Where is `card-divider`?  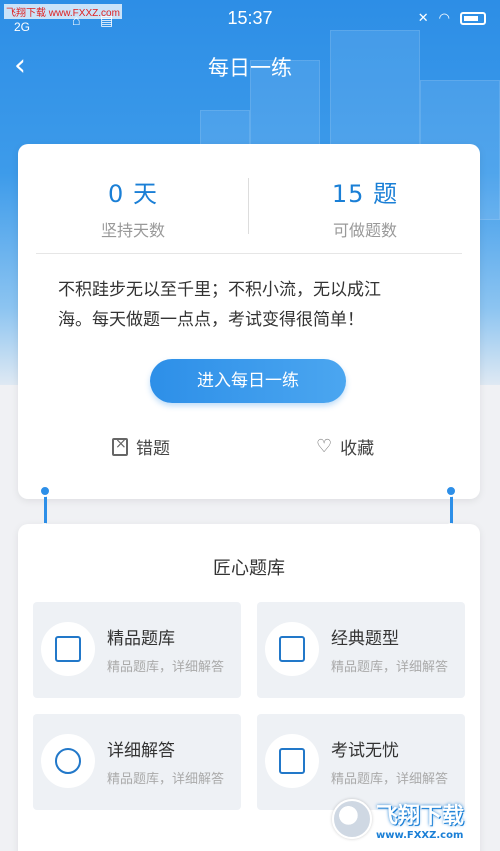 card-divider is located at coordinates (249, 253).